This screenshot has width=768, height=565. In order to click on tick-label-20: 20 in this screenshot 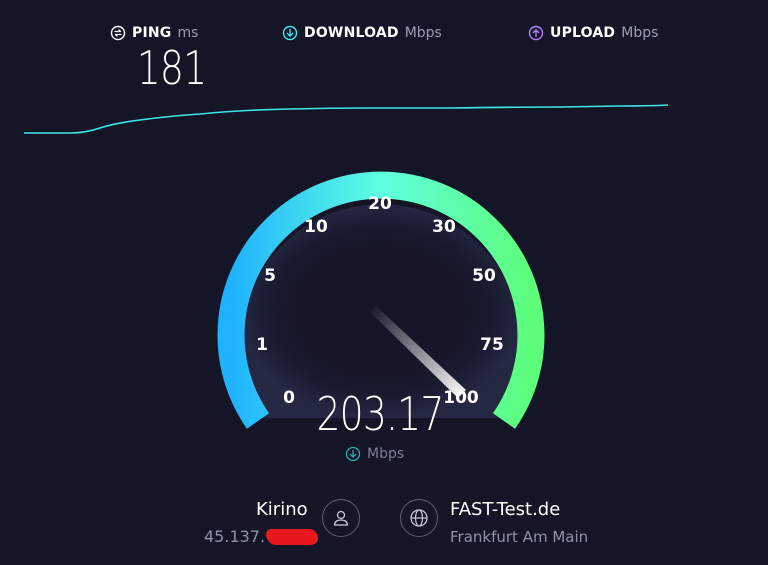, I will do `click(380, 204)`.